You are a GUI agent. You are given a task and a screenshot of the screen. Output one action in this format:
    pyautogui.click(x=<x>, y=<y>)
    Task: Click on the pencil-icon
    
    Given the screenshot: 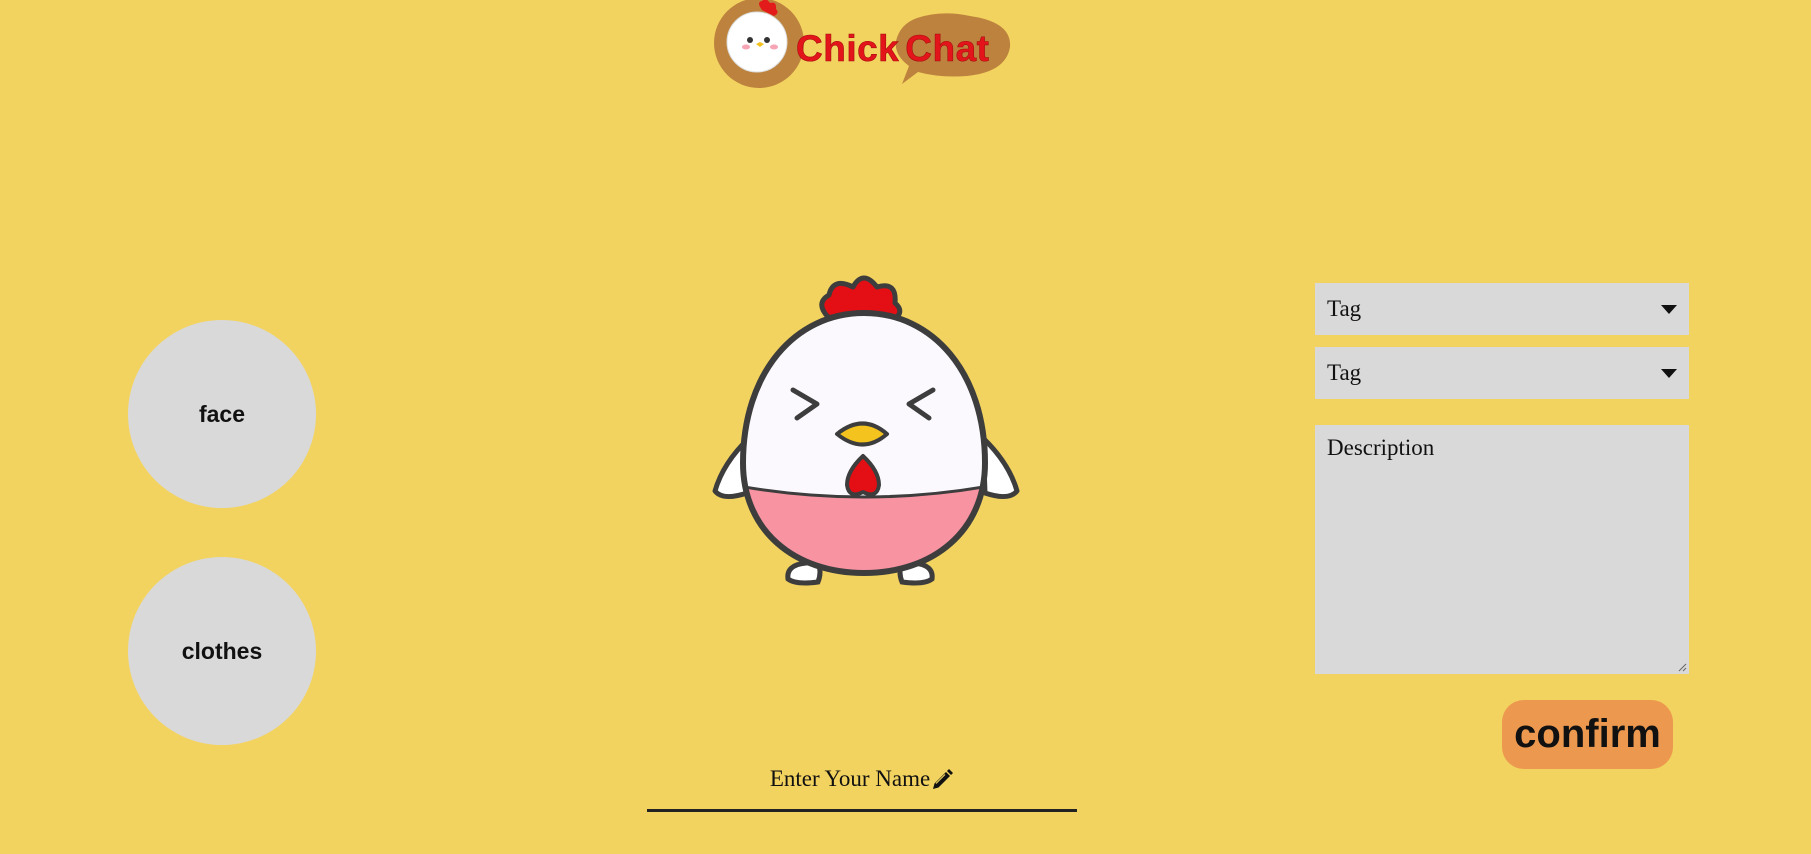 What is the action you would take?
    pyautogui.click(x=943, y=779)
    